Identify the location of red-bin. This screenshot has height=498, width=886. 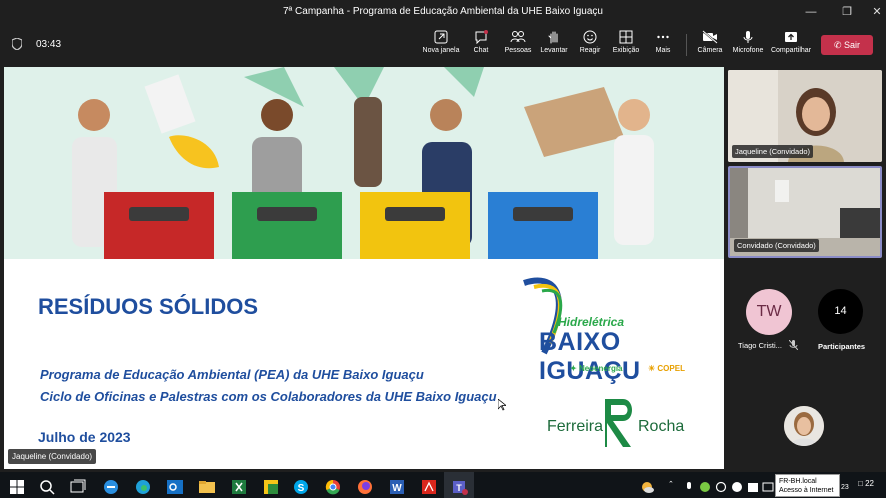
(159, 225).